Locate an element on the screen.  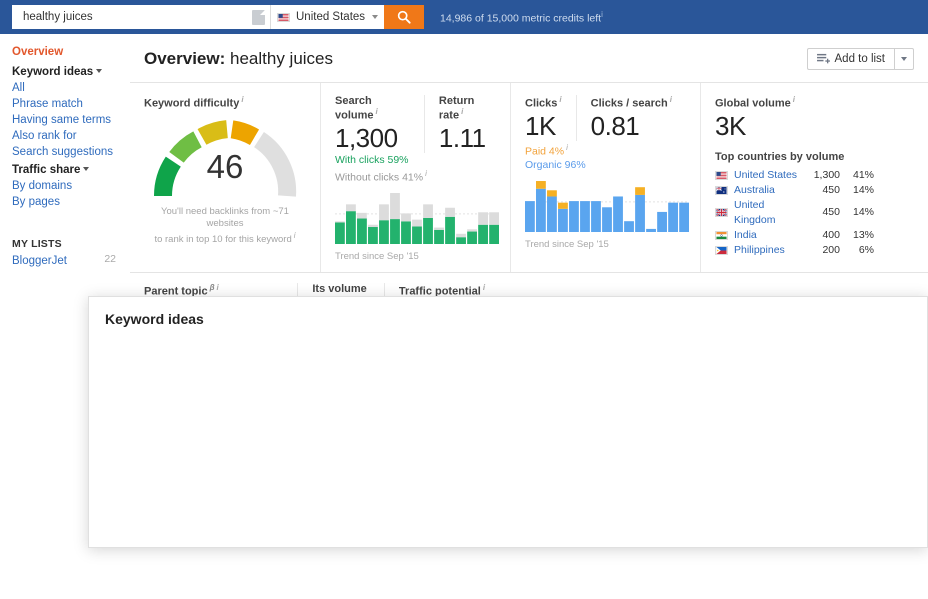
sidebar-group-keyword-ideas: Keyword ideas is located at coordinates (71, 72).